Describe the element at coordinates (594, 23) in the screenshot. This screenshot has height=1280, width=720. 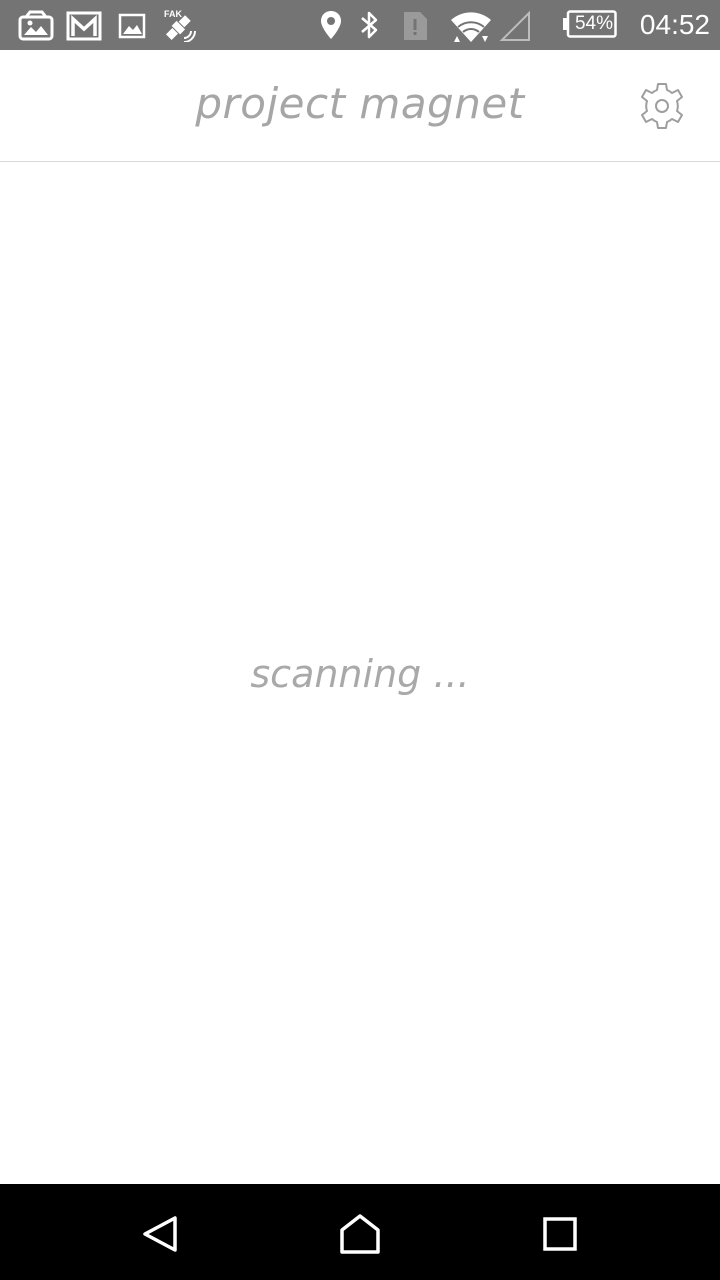
I see `battery-percent: 54%` at that location.